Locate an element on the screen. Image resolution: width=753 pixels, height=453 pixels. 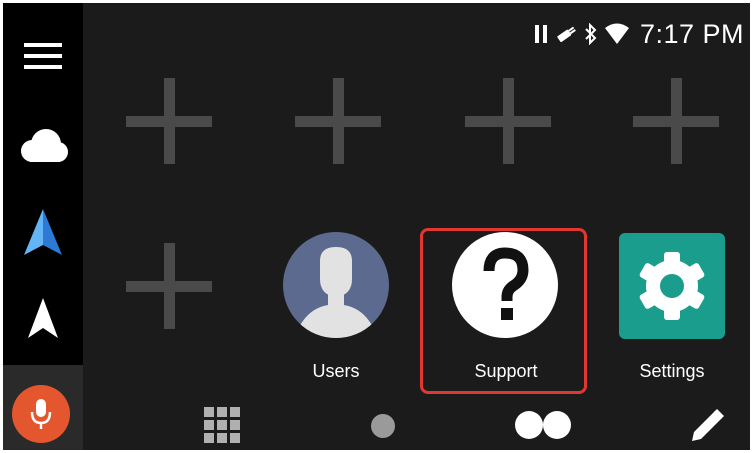
settings-app is located at coordinates (672, 286).